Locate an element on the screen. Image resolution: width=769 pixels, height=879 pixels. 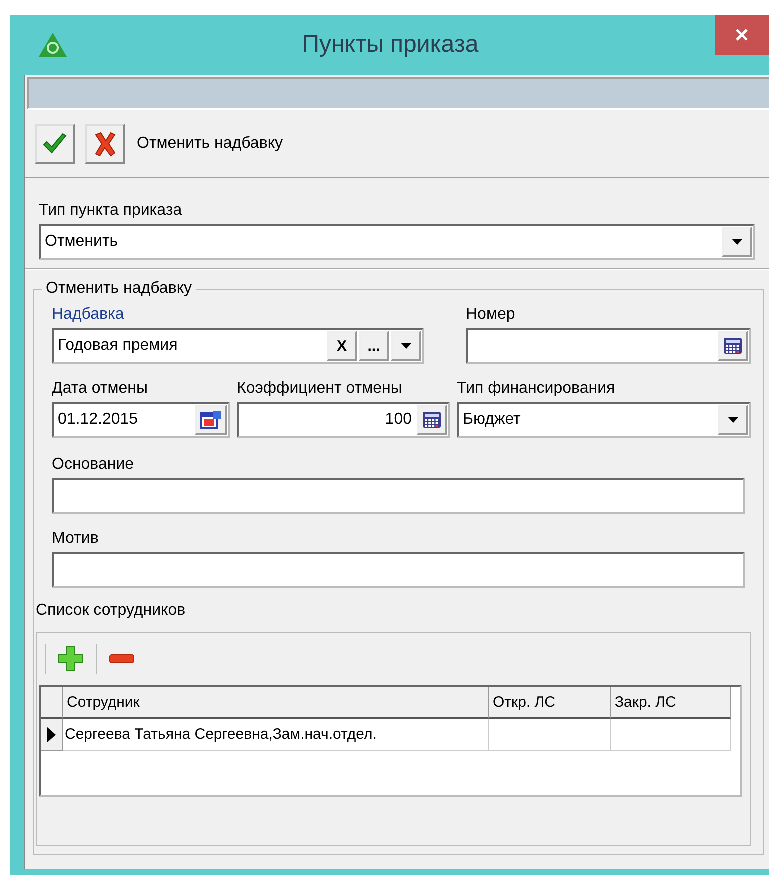
funding-dropdown: Бюджет is located at coordinates (604, 420).